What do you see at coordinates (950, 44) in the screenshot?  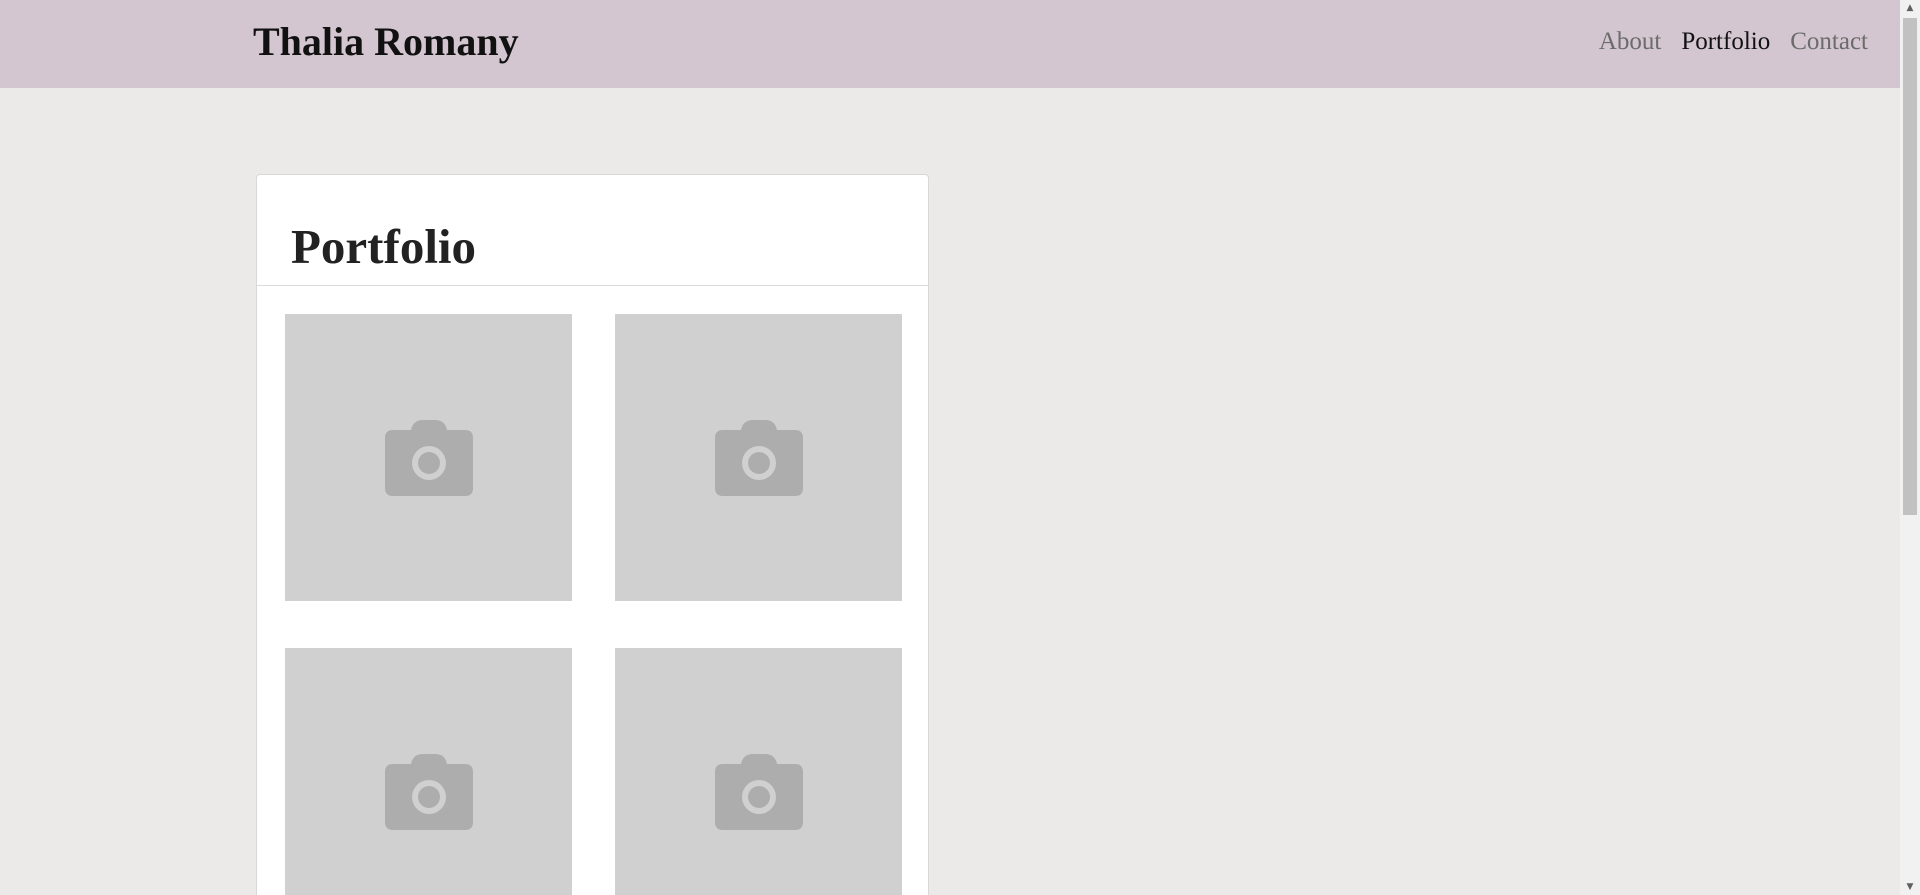 I see `site-header: Thalia Romany About Portfolio Contact` at bounding box center [950, 44].